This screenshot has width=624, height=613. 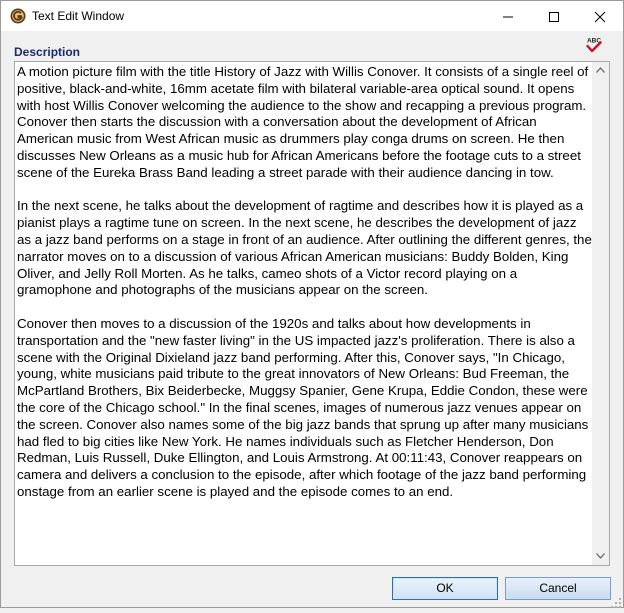 I want to click on spellcheck-button: ABC, so click(x=594, y=45).